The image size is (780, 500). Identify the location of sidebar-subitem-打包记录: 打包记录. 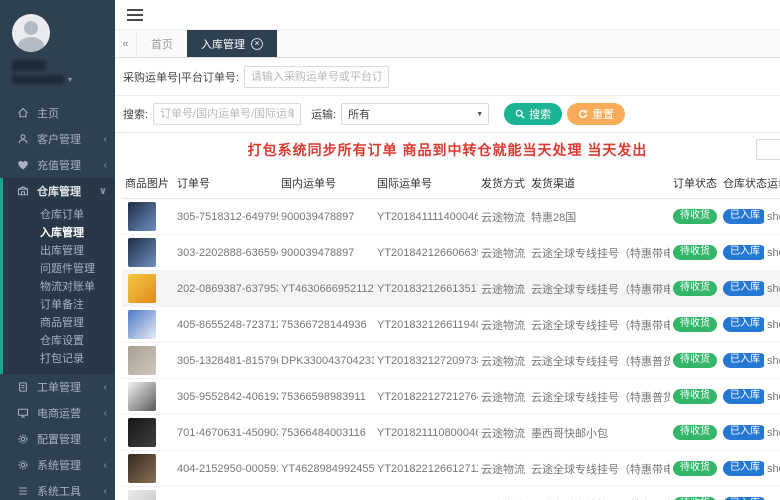
(59, 359).